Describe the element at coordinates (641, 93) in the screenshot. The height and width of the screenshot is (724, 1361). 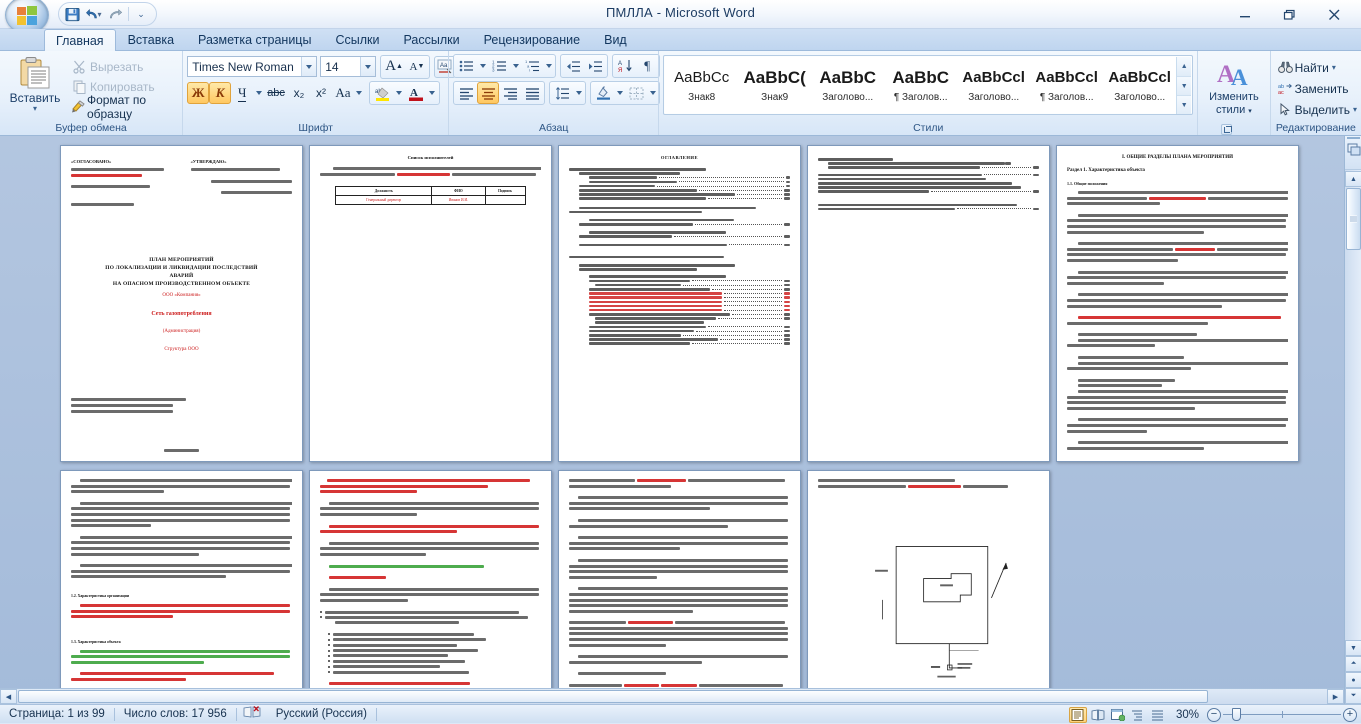
I see `borders-split` at that location.